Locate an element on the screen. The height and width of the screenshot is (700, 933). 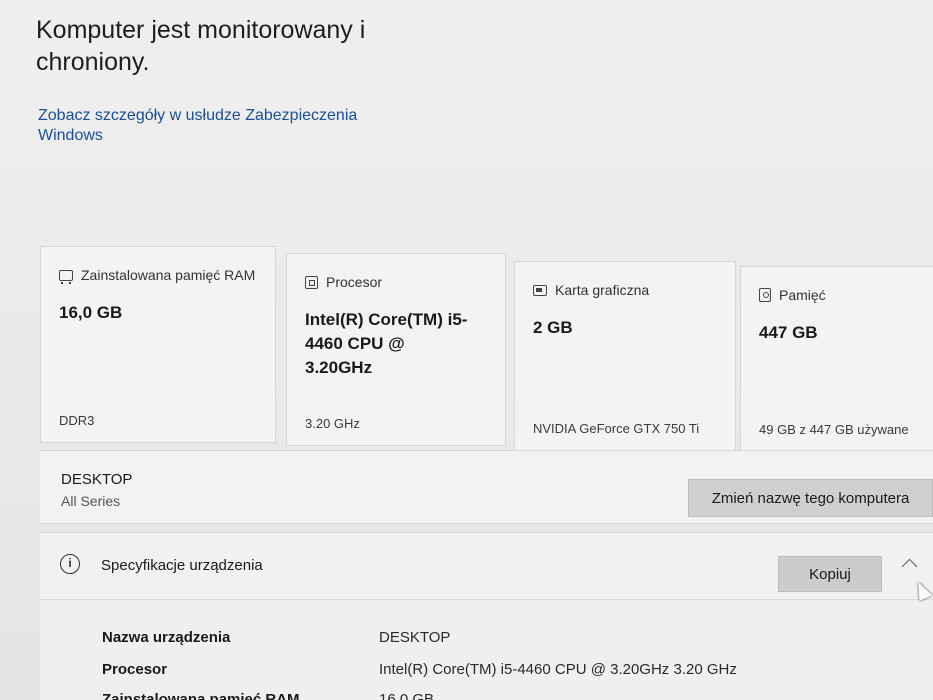
ram-icon is located at coordinates (66, 276).